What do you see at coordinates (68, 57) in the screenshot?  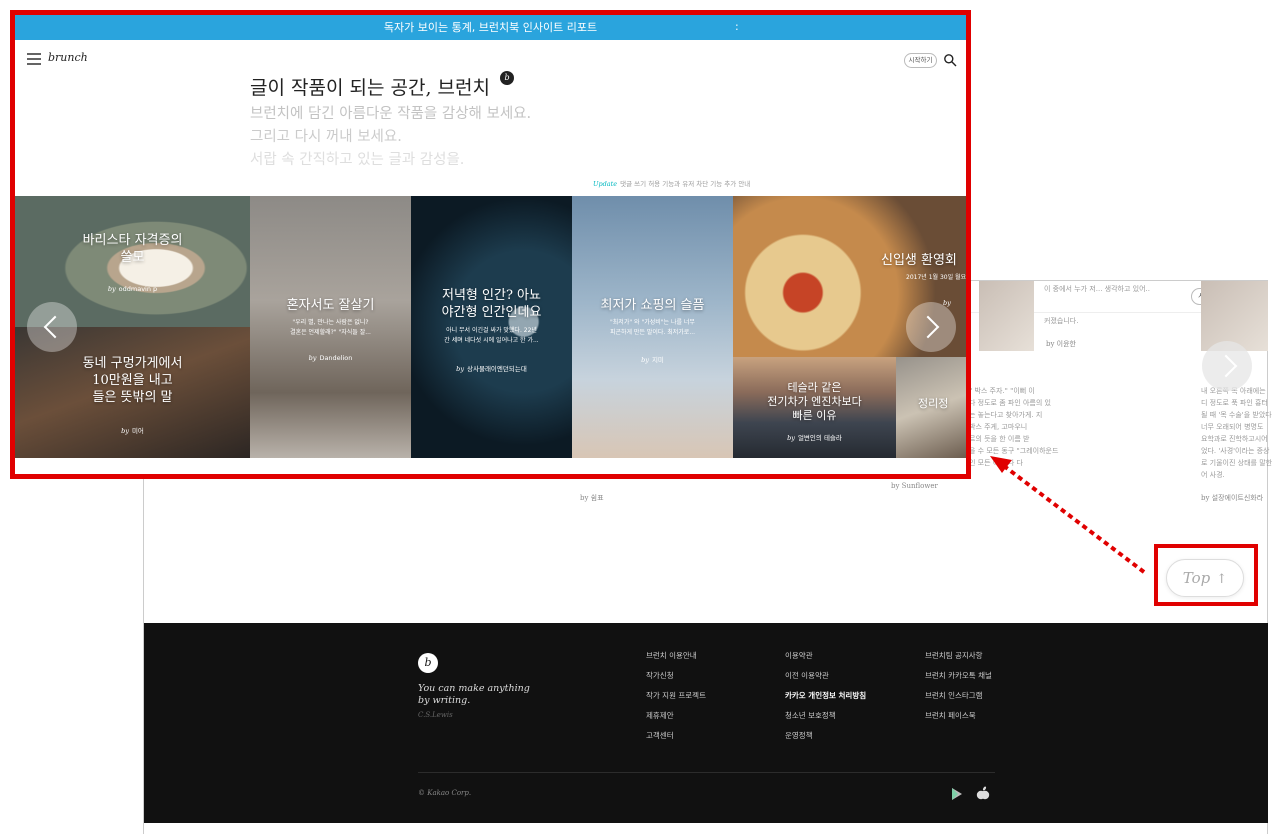 I see `brunch-logo: brunch` at bounding box center [68, 57].